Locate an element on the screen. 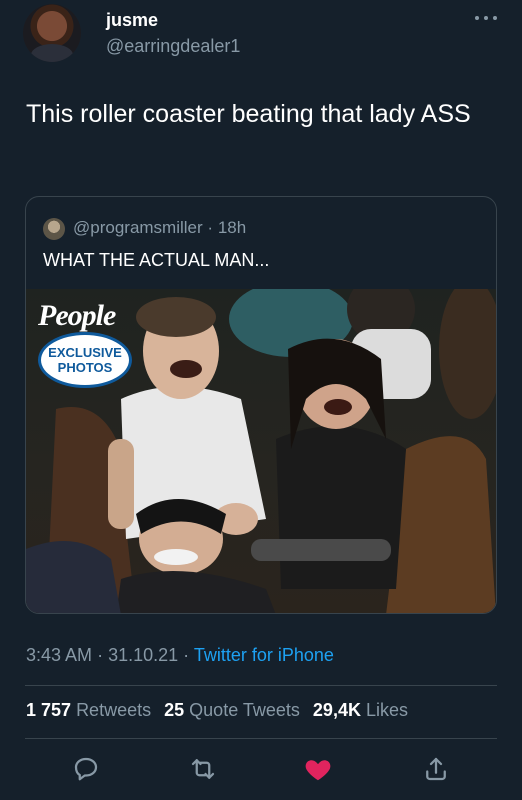 Image resolution: width=522 pixels, height=800 pixels. people-logo: People EXCLUSIVE PHOTOS is located at coordinates (86, 345).